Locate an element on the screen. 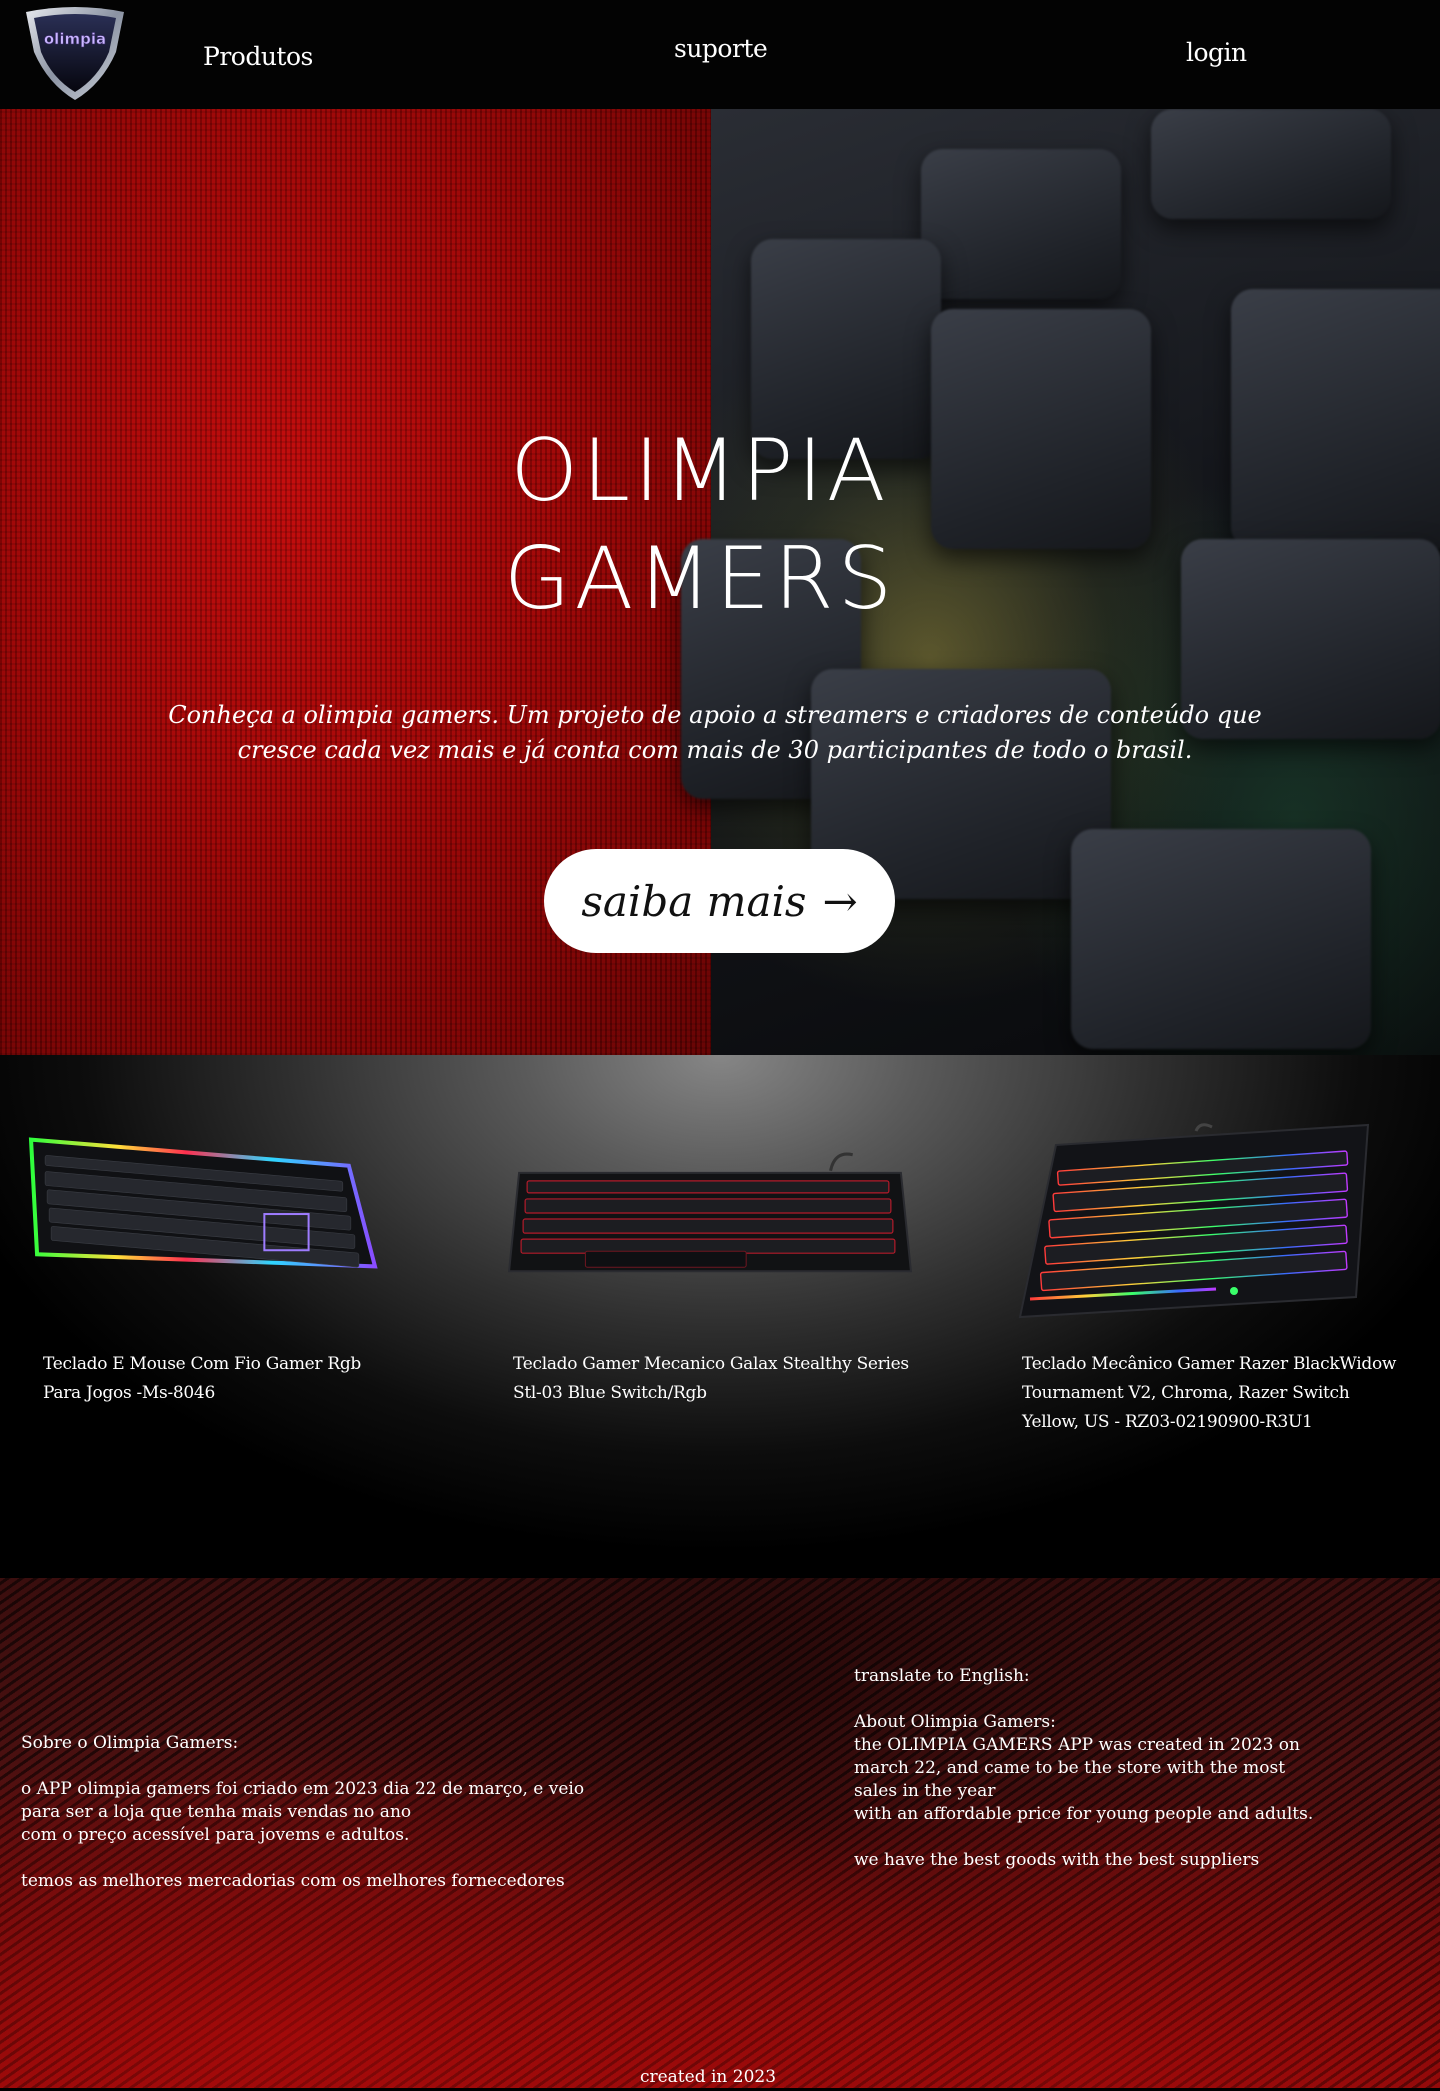  shield-logo-icon: olimpia is located at coordinates (75, 53).